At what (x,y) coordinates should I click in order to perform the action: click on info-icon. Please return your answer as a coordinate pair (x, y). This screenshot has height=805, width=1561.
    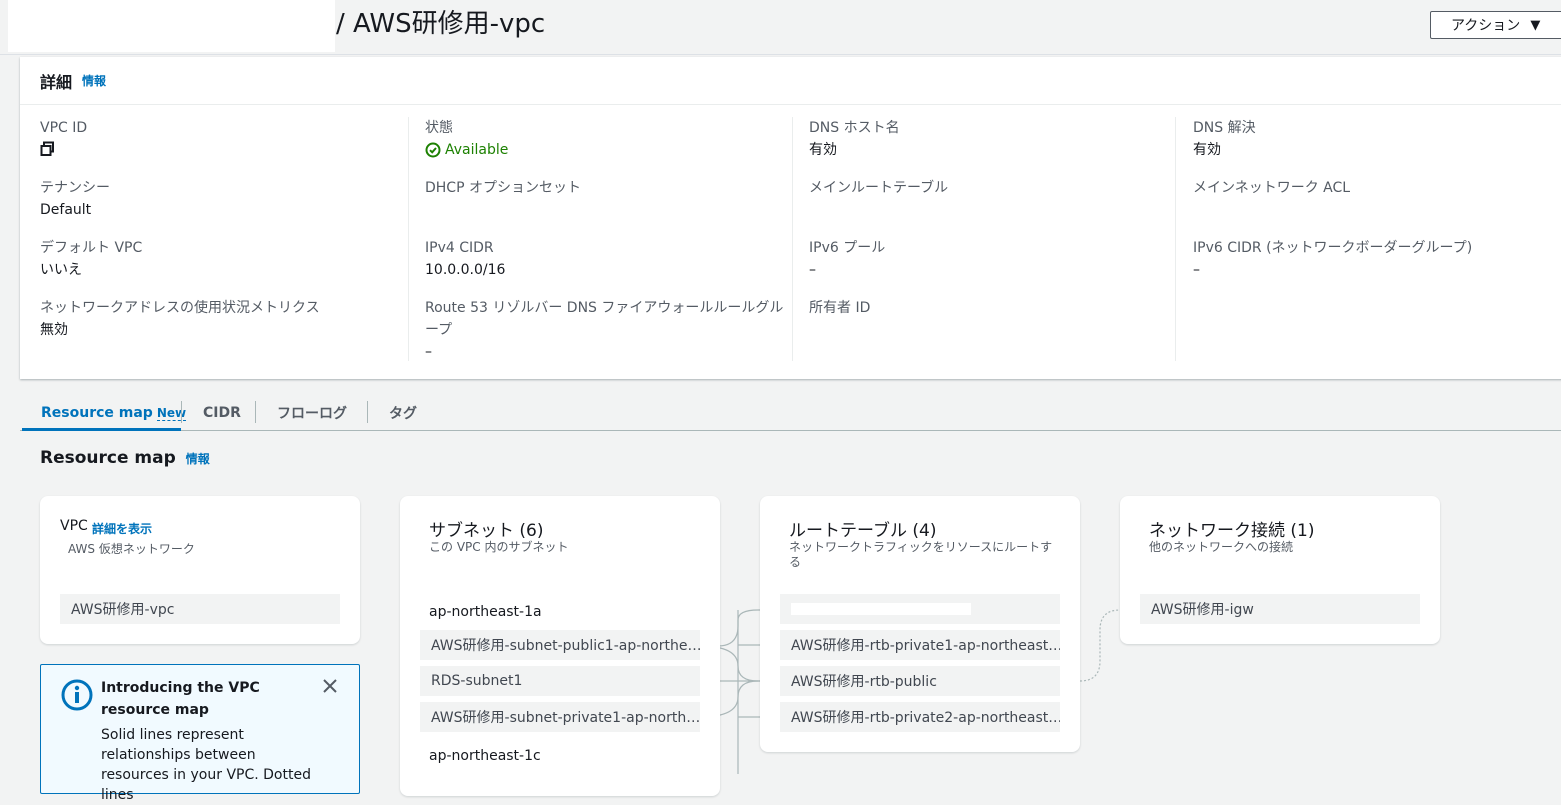
    Looking at the image, I should click on (77, 695).